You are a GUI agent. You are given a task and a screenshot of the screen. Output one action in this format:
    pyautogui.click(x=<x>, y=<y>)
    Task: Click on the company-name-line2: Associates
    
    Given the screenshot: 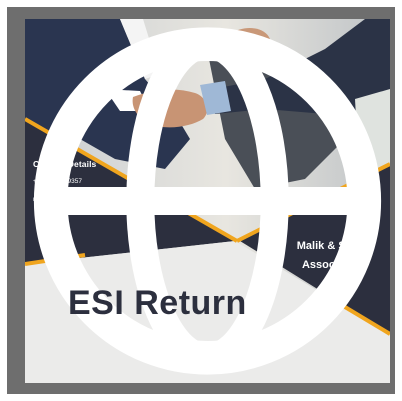 What is the action you would take?
    pyautogui.click(x=331, y=265)
    